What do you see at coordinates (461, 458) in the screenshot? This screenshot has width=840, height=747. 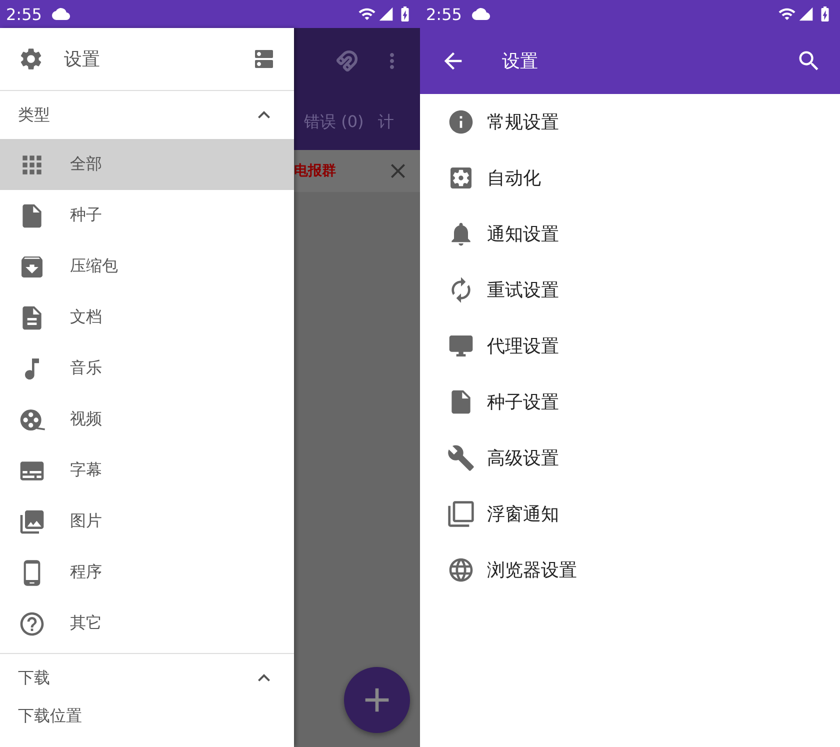 I see `wrench-icon` at bounding box center [461, 458].